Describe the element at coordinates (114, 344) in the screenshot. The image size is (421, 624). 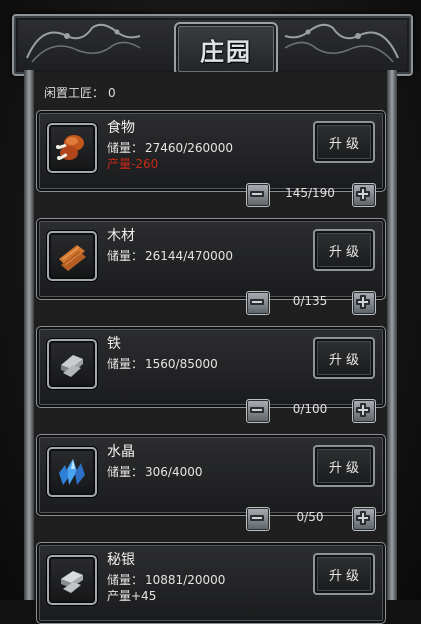
I see `resource-name: 铁` at that location.